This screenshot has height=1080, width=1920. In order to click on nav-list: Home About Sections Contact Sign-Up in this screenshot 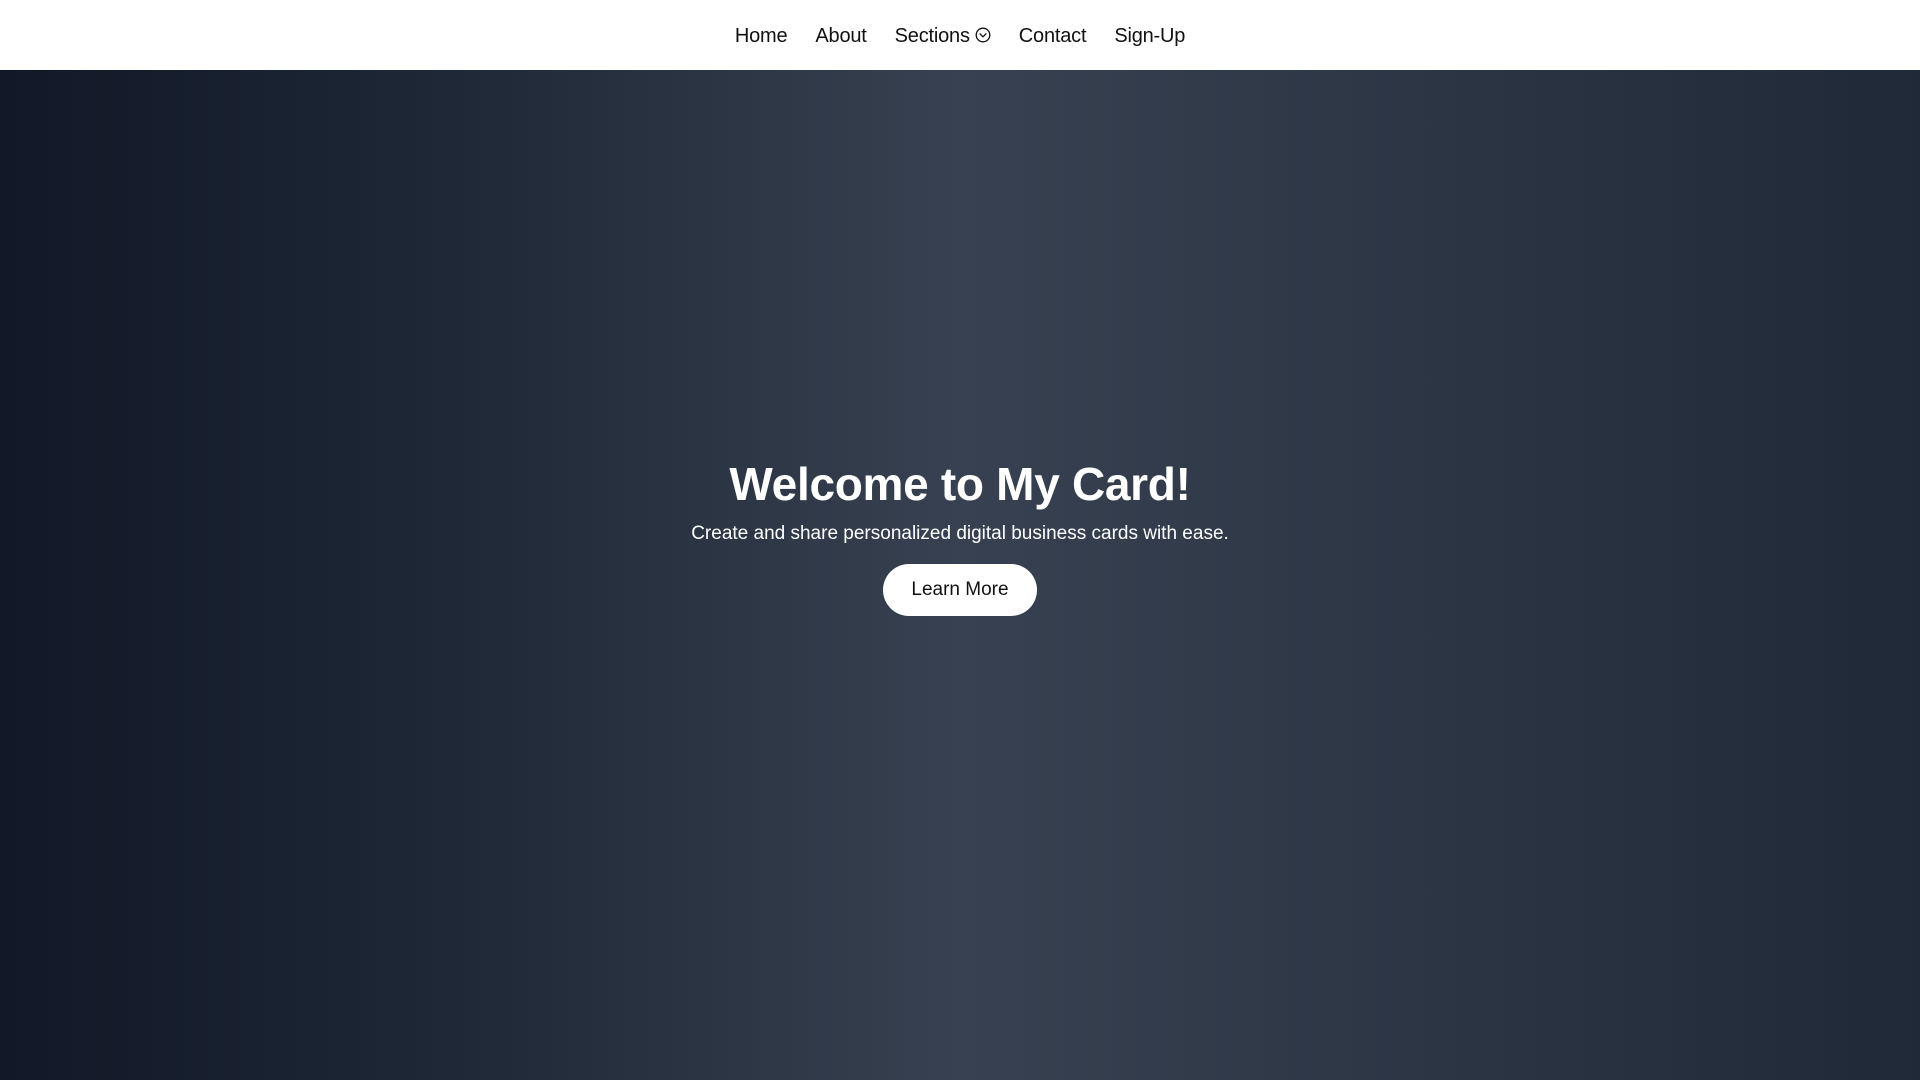, I will do `click(960, 36)`.